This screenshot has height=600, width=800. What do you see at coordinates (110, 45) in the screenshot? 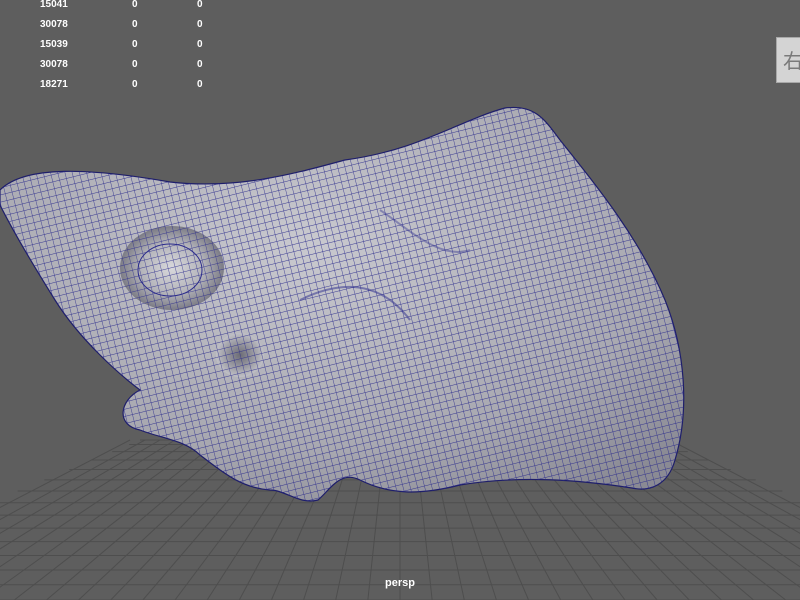
I see `hud-row: 15039 0 0` at bounding box center [110, 45].